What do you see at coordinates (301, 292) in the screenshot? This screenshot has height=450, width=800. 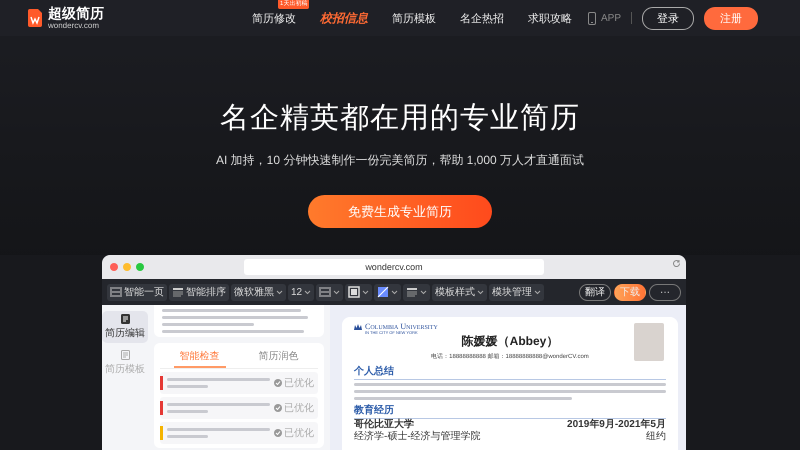 I see `toolbar-dropdown: 12` at bounding box center [301, 292].